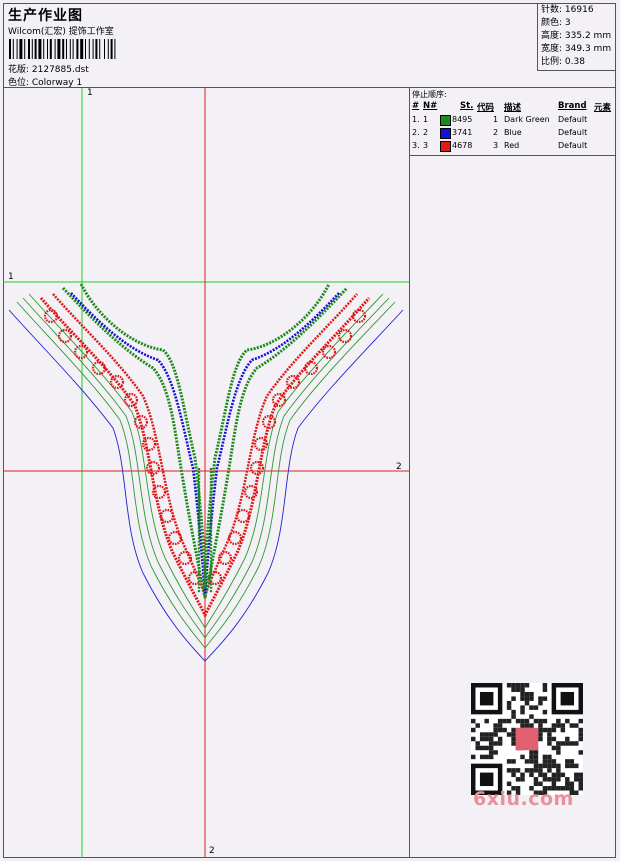 This screenshot has height=861, width=620. Describe the element at coordinates (574, 62) in the screenshot. I see `stat-value: 0.38` at that location.